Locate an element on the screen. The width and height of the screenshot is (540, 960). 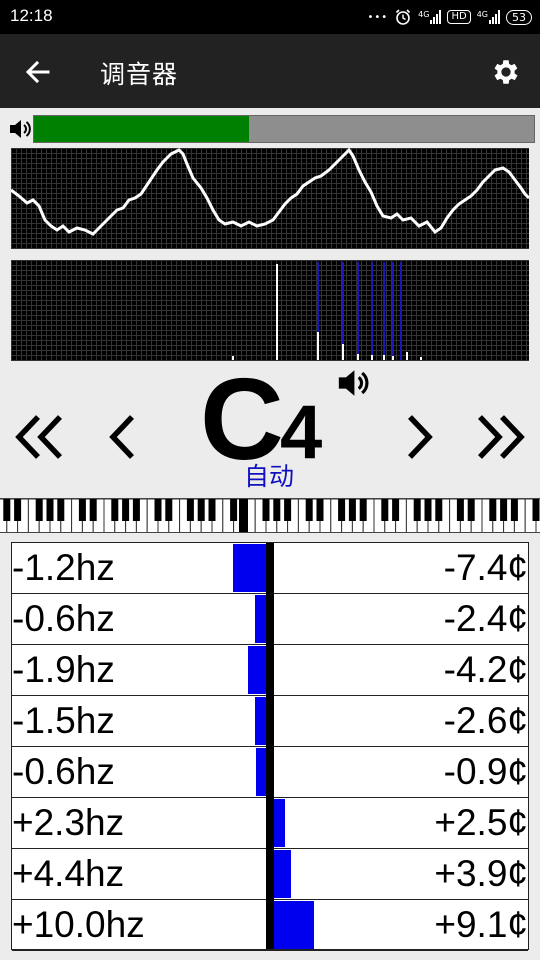
reading-cents: +9.1¢ is located at coordinates (481, 924).